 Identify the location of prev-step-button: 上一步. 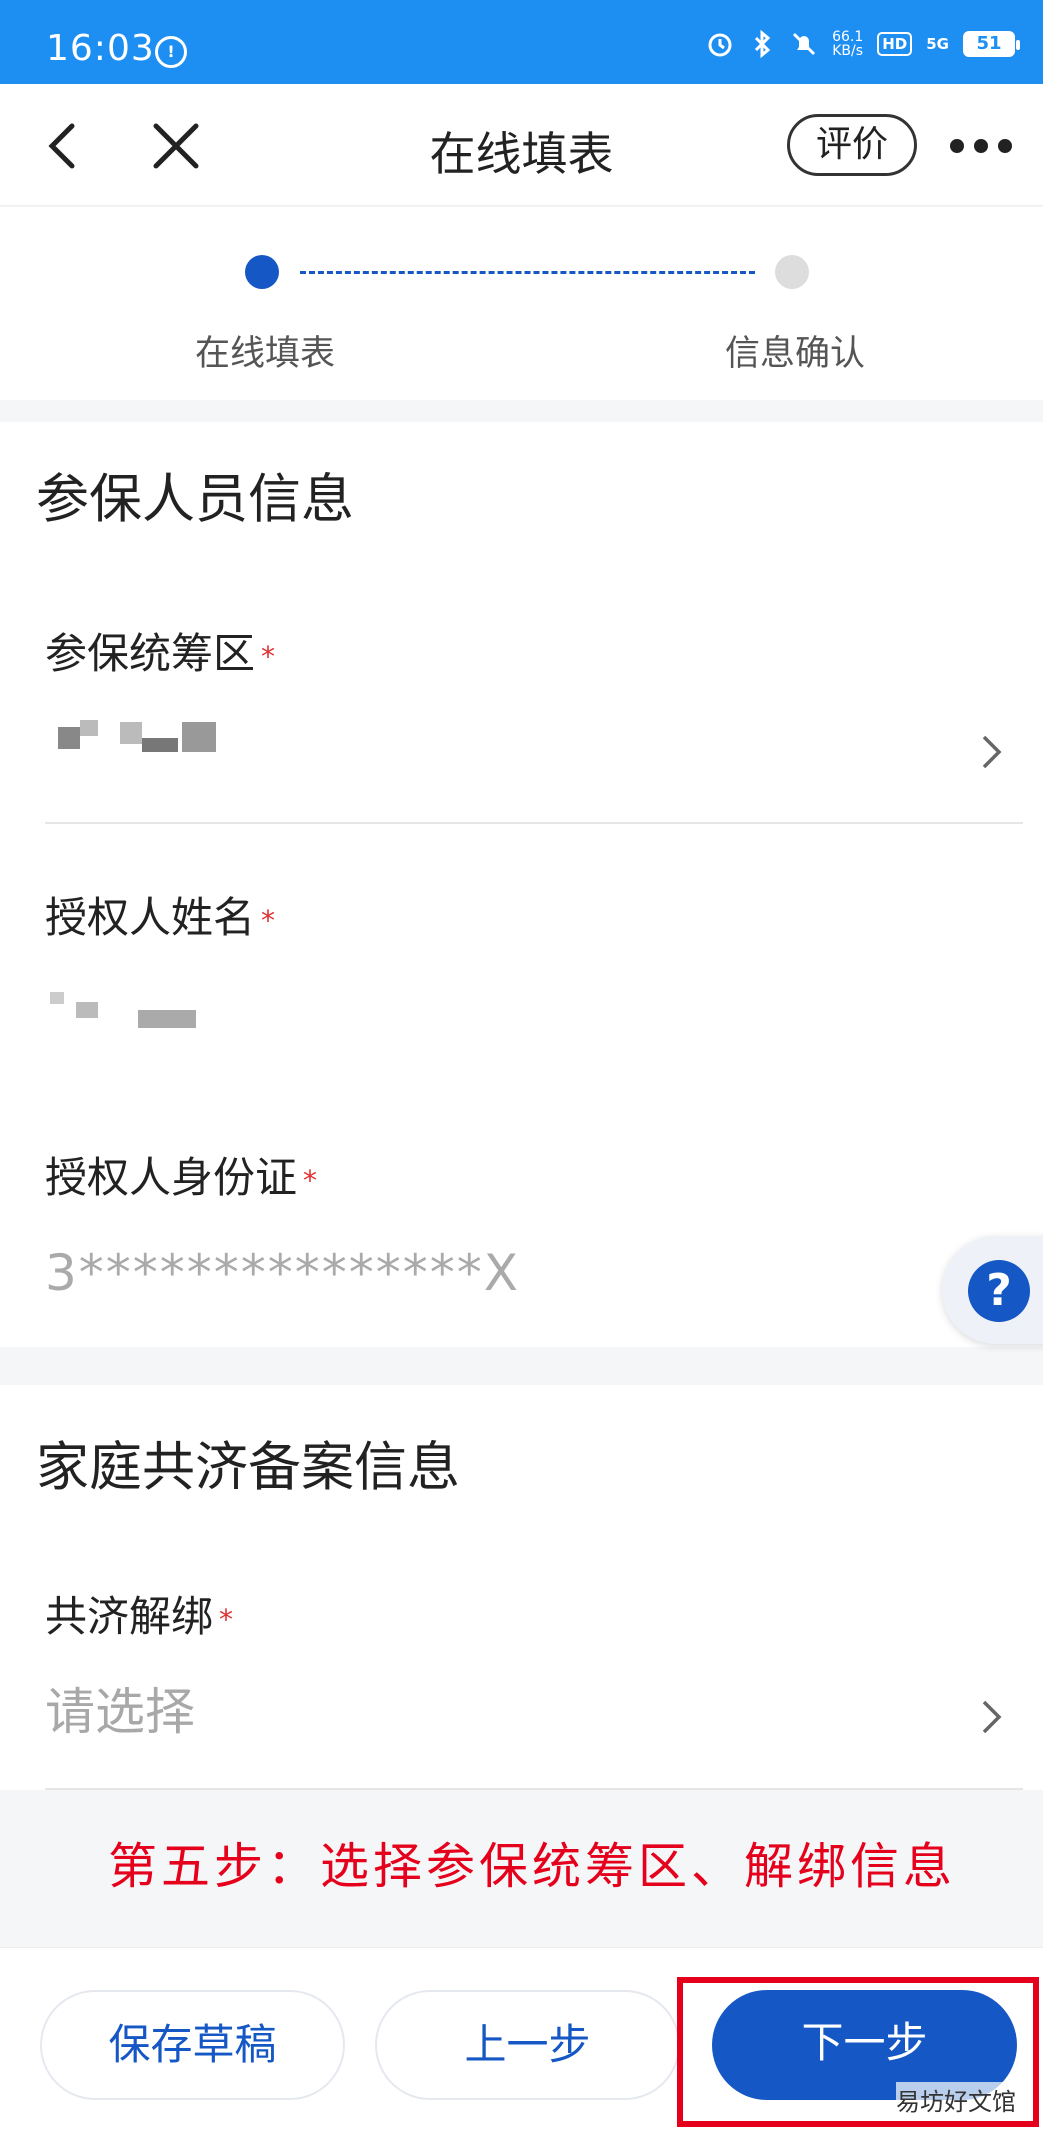
(527, 2045).